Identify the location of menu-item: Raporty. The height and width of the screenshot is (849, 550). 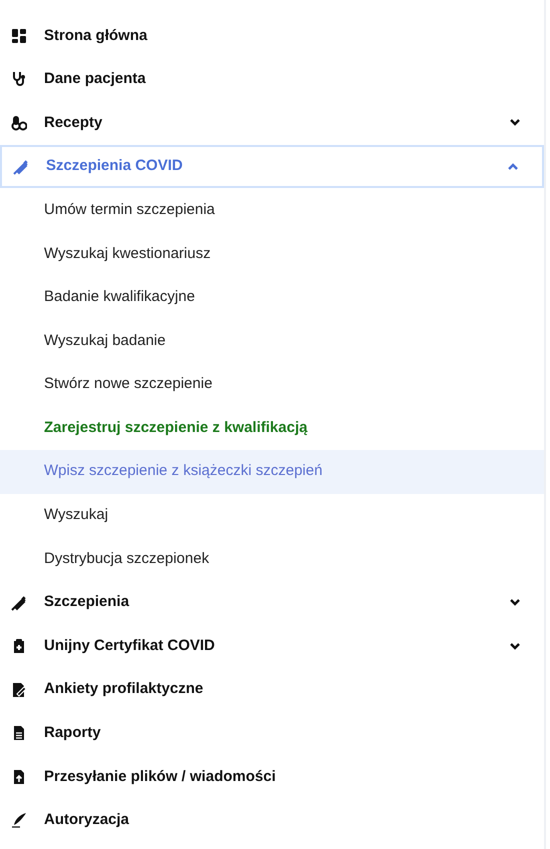
(272, 734).